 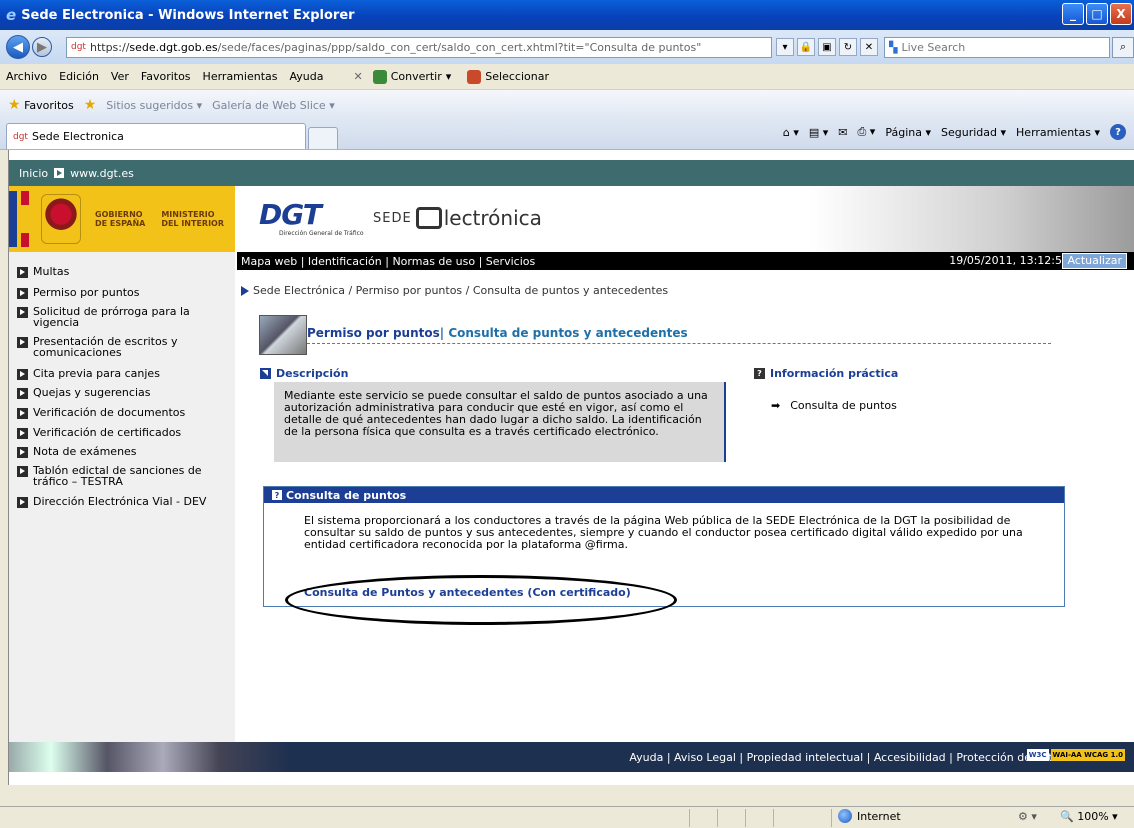 I want to click on nav-item-nota-examenes: Nota de exámenes, so click(x=124, y=452).